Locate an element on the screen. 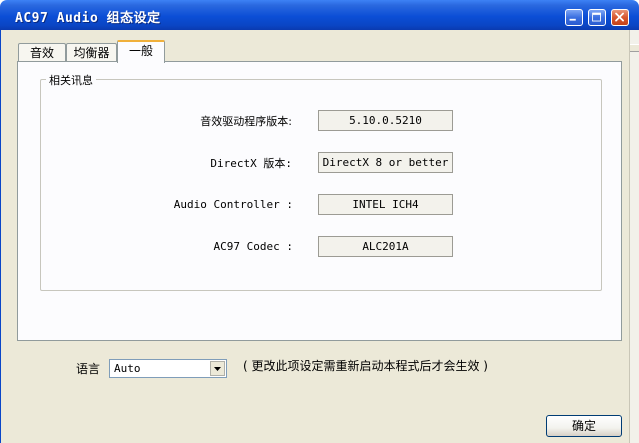 This screenshot has height=443, width=639. side-strip is located at coordinates (634, 236).